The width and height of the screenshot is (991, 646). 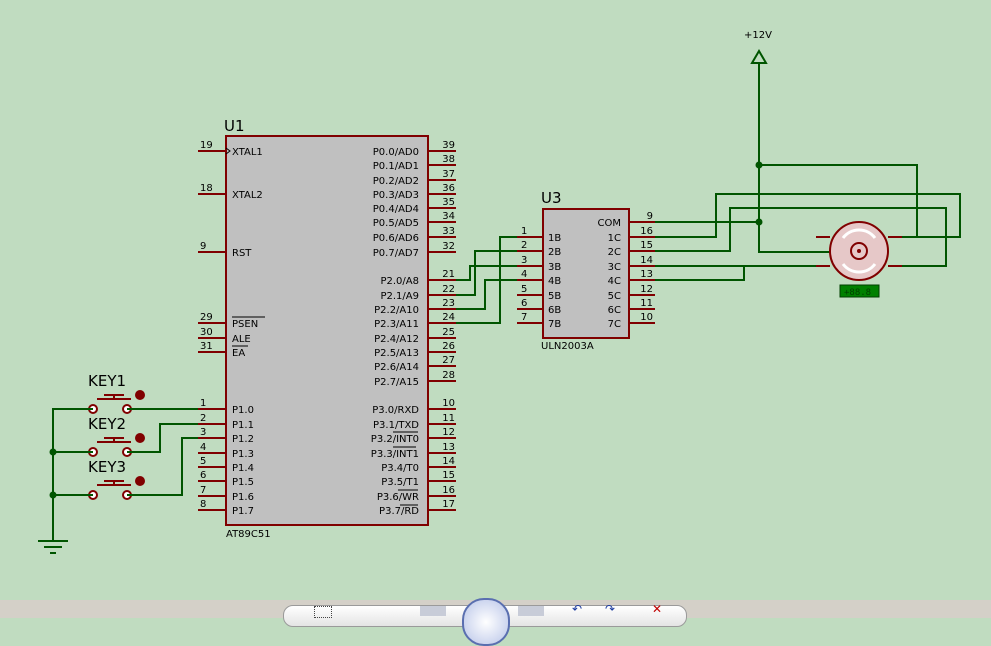 I want to click on driver-right-pin-number: 15, so click(x=646, y=245).